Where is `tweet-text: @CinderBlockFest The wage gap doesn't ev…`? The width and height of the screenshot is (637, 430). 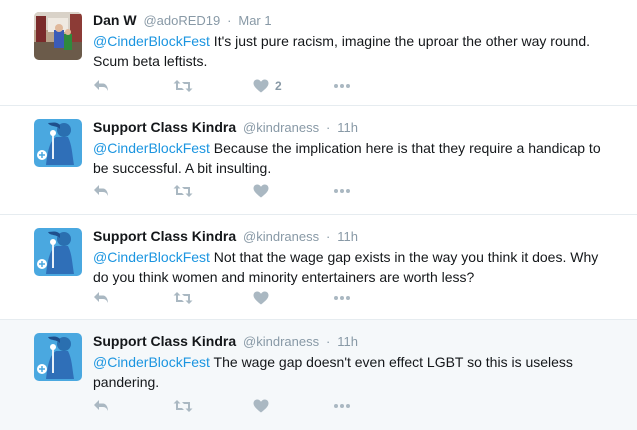
tweet-text: @CinderBlockFest The wage gap doesn't ev… is located at coordinates (355, 372).